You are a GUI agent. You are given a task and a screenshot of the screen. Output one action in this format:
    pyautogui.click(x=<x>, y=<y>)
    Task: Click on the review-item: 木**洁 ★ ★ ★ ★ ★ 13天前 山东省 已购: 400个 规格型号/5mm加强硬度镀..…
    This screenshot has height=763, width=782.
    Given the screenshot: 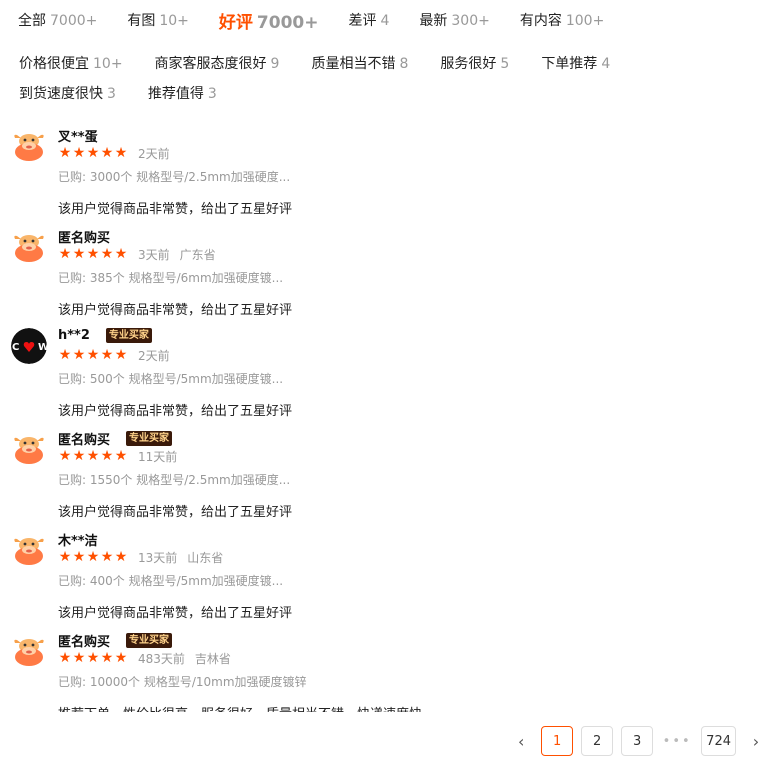 What is the action you would take?
    pyautogui.click(x=391, y=574)
    